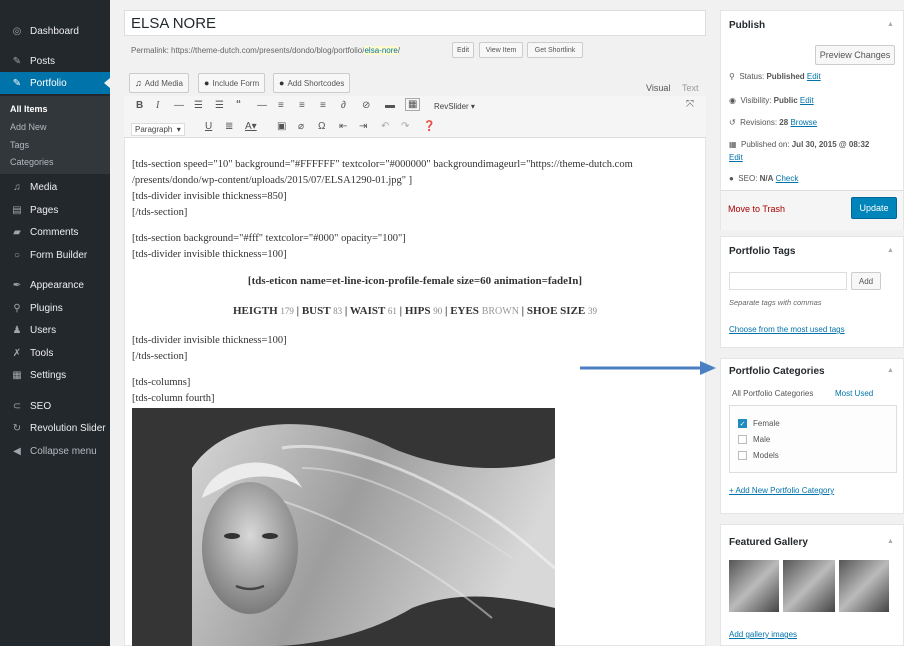 This screenshot has height=646, width=904. Describe the element at coordinates (229, 126) in the screenshot. I see `justify-icon: ≣` at that location.